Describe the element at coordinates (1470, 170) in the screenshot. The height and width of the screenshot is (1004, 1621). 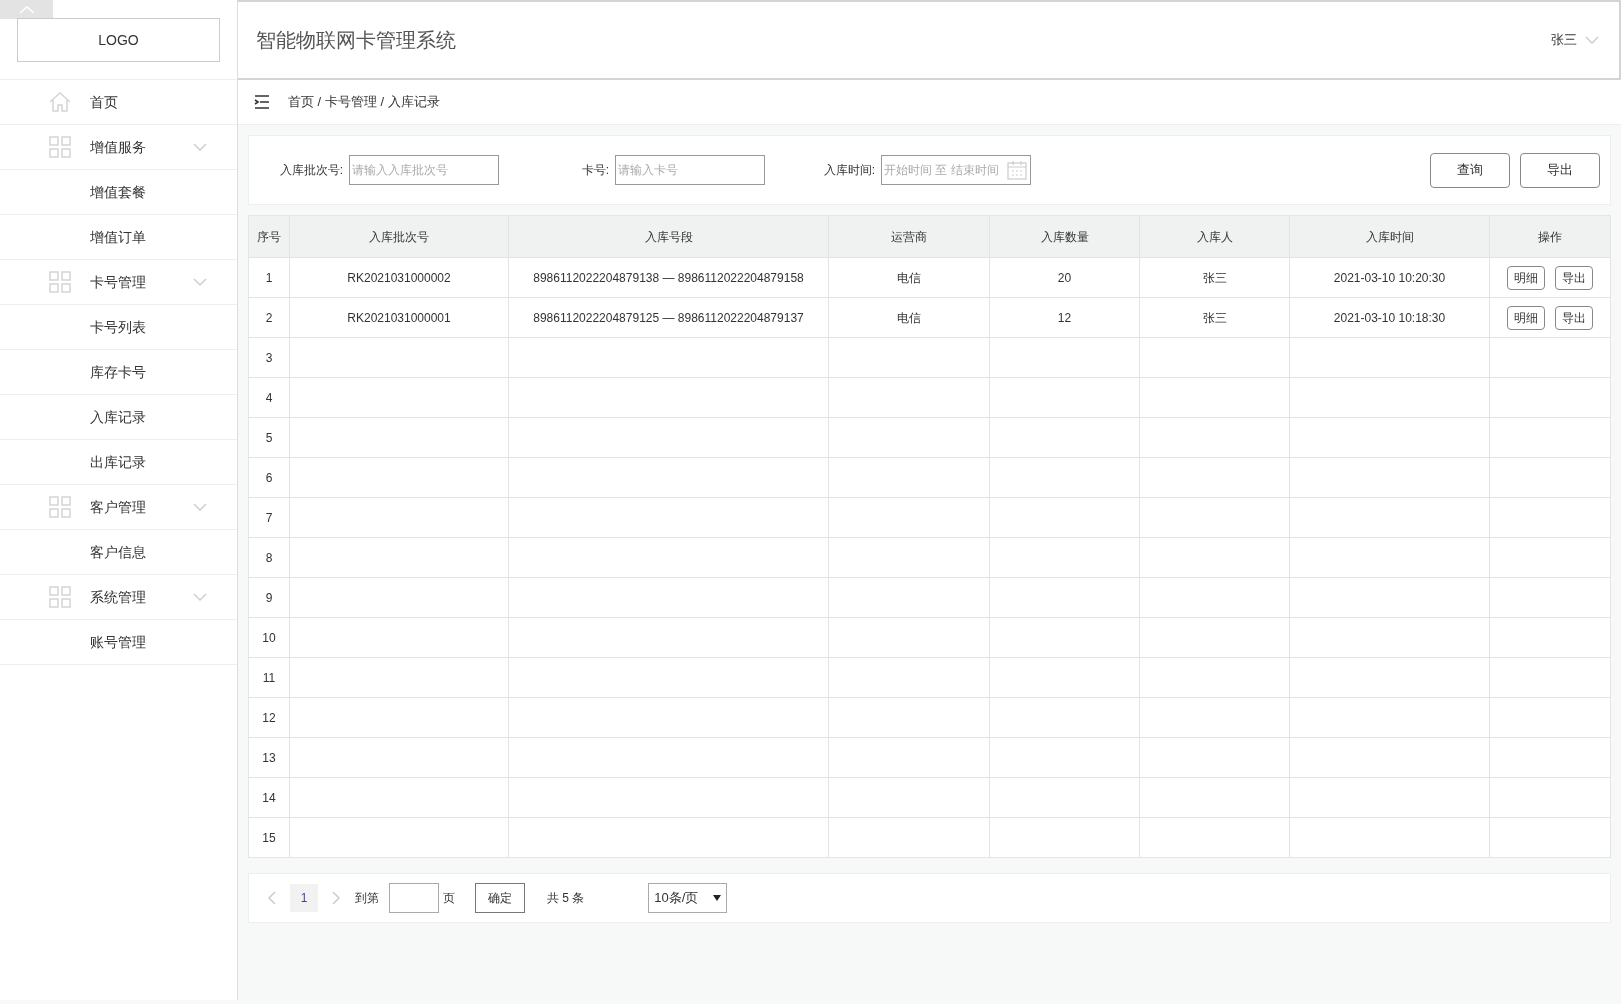
I see `query-button: 查询` at that location.